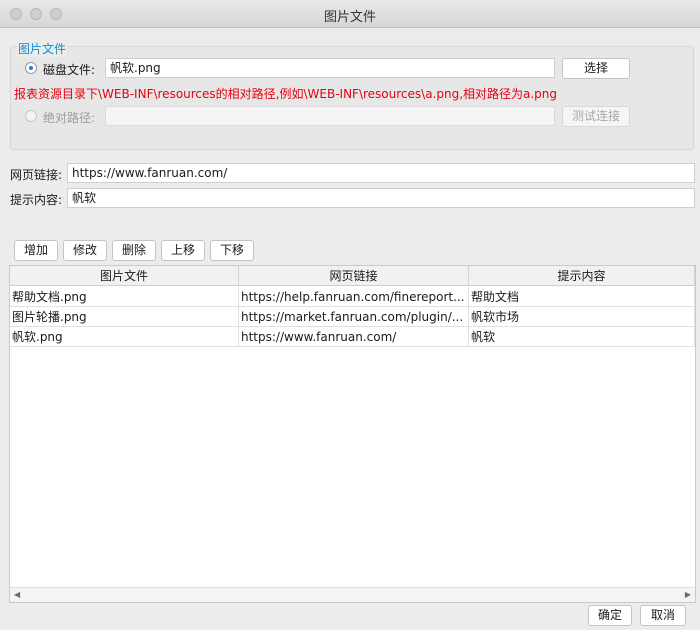 This screenshot has width=700, height=630. What do you see at coordinates (42, 48) in the screenshot?
I see `image-file-group-legend: 图片文件` at bounding box center [42, 48].